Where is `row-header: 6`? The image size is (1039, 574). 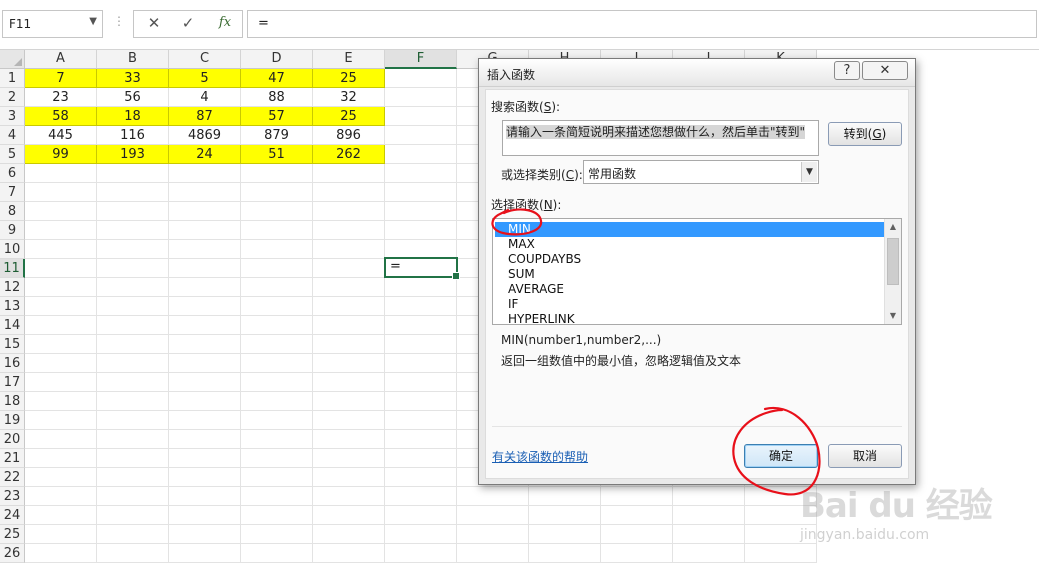 row-header: 6 is located at coordinates (12, 173).